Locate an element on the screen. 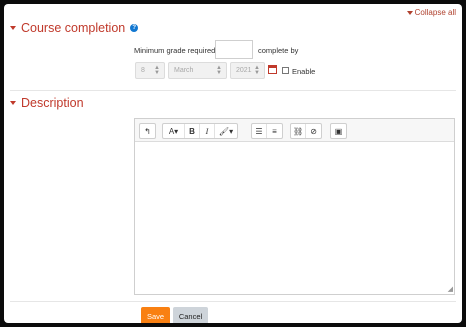  font-size-icon: A▾ is located at coordinates (174, 131).